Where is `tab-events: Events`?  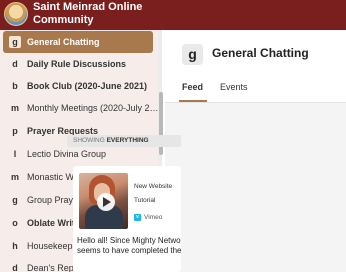 tab-events: Events is located at coordinates (234, 87).